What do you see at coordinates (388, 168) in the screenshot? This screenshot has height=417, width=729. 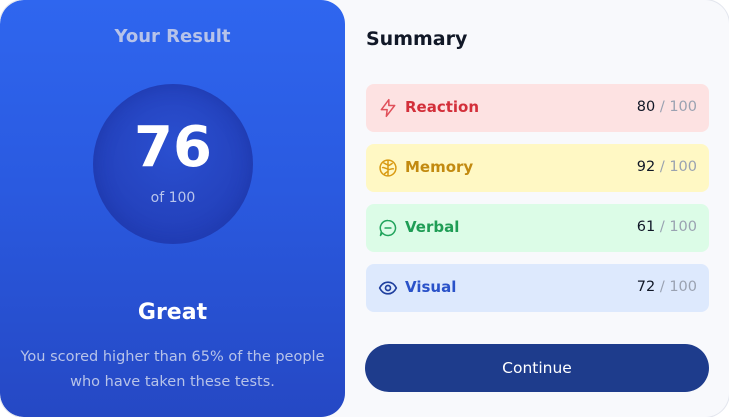 I see `brain-icon` at bounding box center [388, 168].